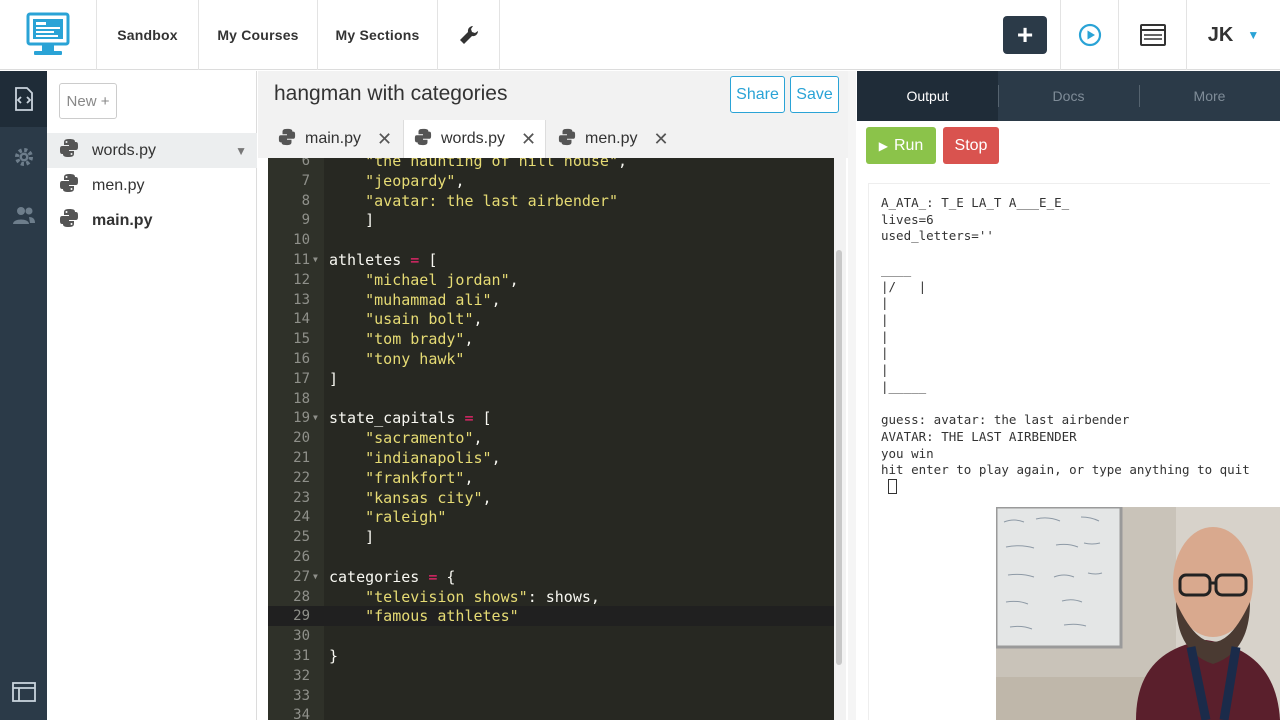 Image resolution: width=1280 pixels, height=720 pixels. Describe the element at coordinates (551, 359) in the screenshot. I see `code-line: 16 "tony hawk"` at that location.